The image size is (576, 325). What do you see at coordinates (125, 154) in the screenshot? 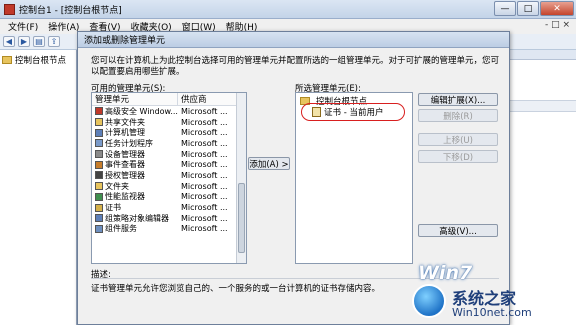
I see `snapin-name: 设备管理器` at bounding box center [125, 154].